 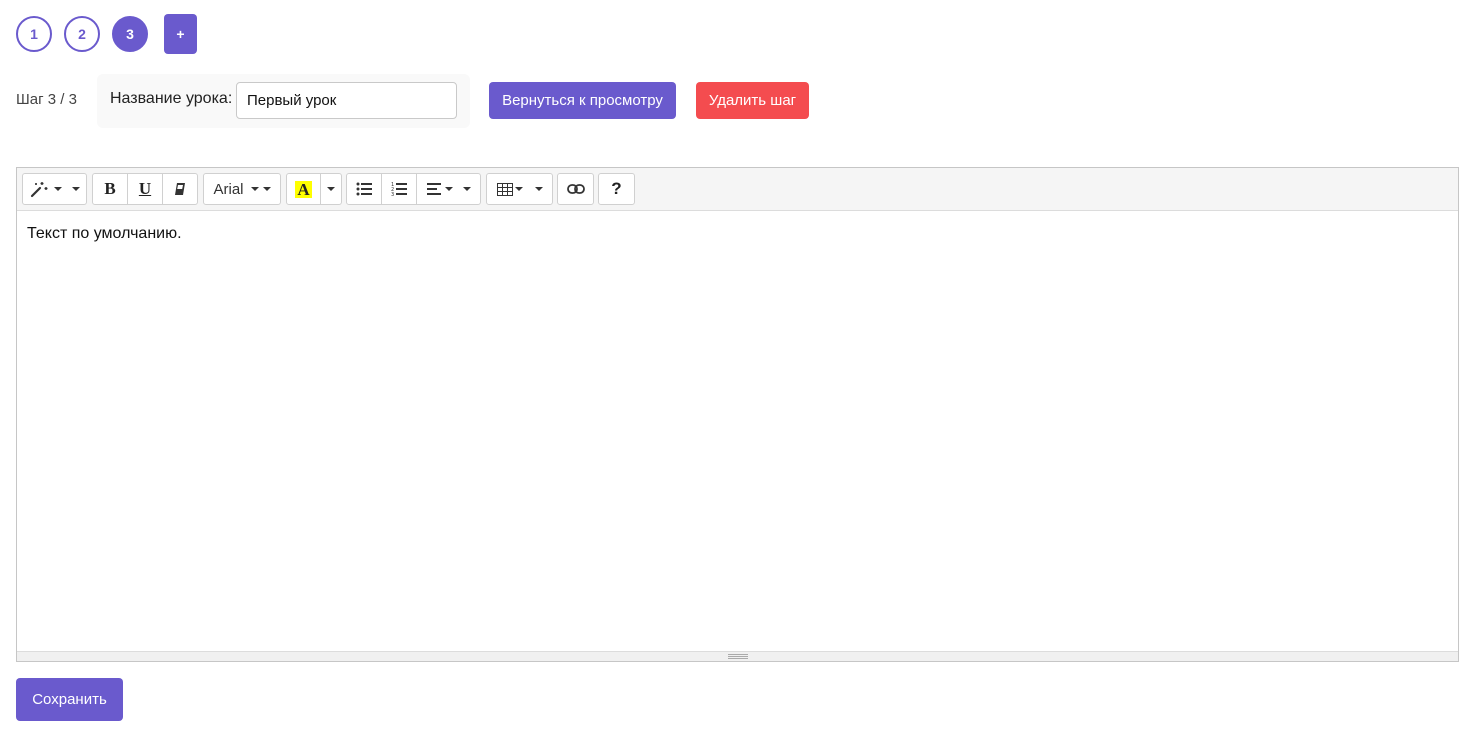 I want to click on unordered-list-icon, so click(x=364, y=189).